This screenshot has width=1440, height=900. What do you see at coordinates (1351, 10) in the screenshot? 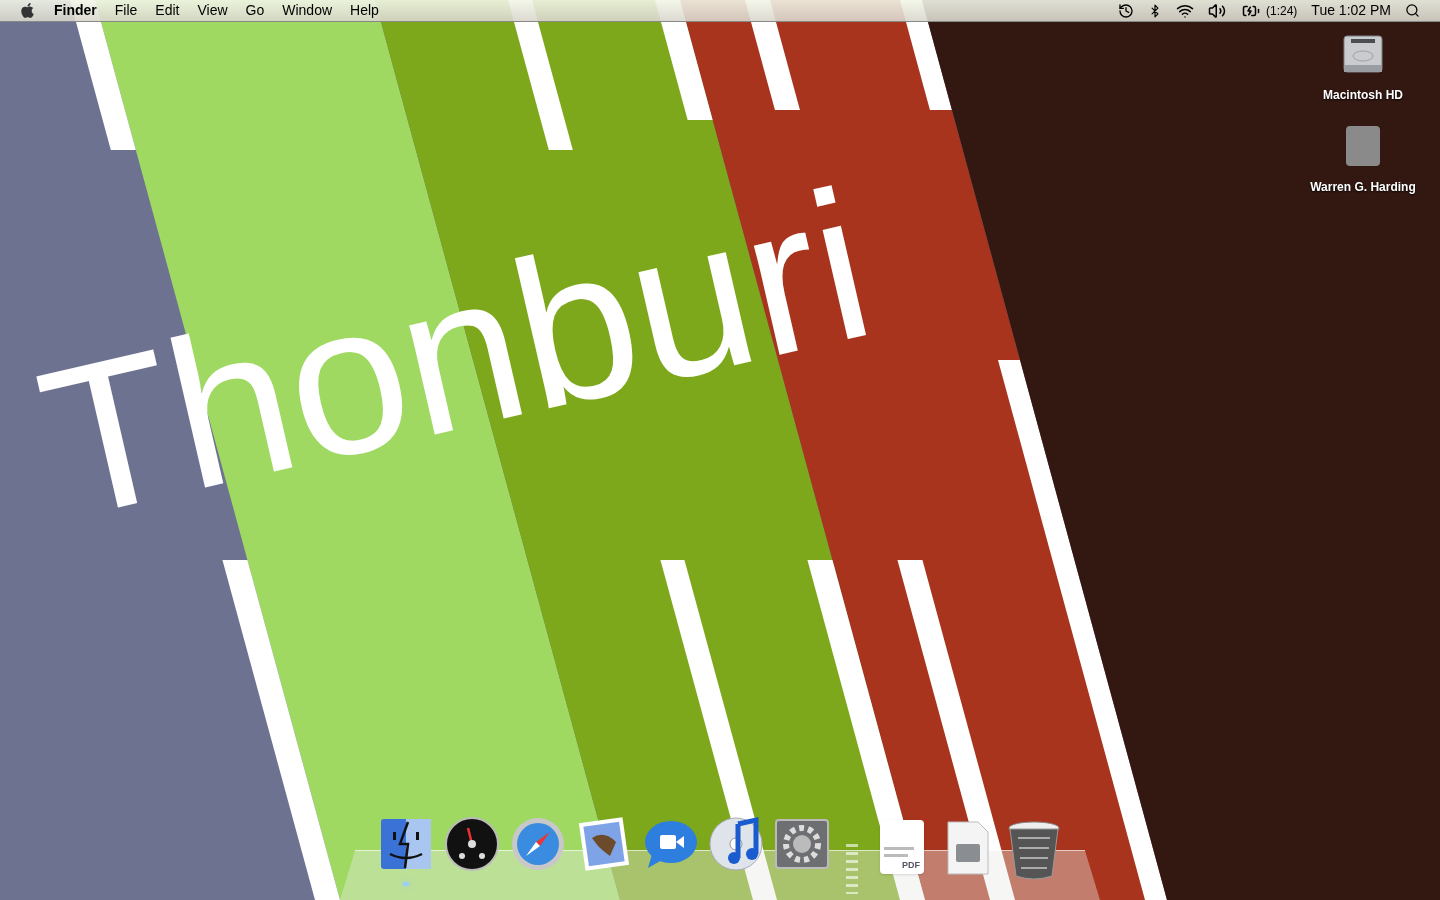
I see `clock: Tue 1:02 PM` at bounding box center [1351, 10].